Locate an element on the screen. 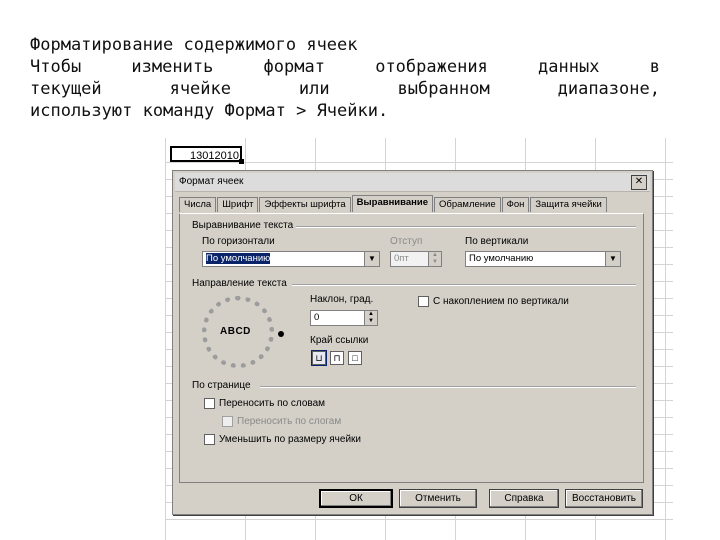  slide-line-4: используют команду Формат > Ячейки. is located at coordinates (209, 111).